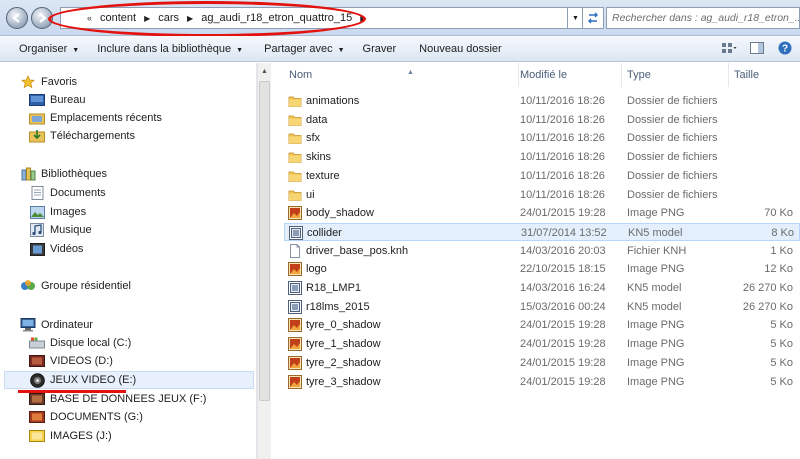  I want to click on nav-item-label: Images, so click(68, 212).